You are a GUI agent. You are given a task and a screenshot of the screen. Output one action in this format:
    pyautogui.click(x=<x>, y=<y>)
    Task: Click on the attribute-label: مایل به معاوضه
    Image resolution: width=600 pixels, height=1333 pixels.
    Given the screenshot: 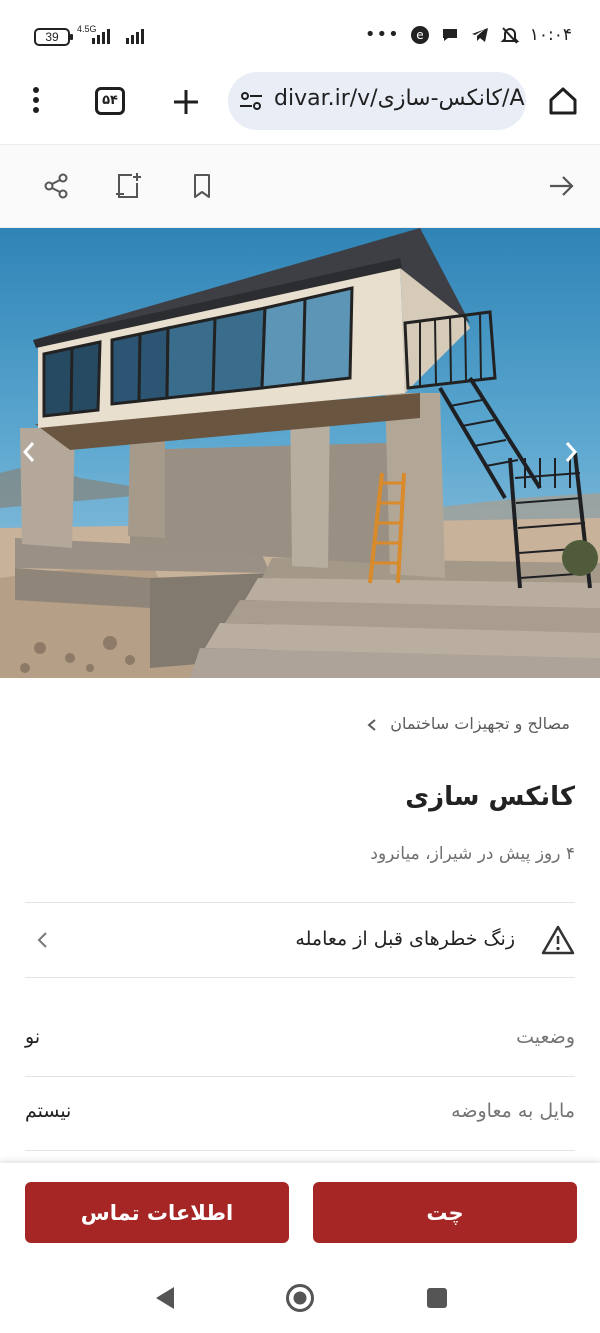 What is the action you would take?
    pyautogui.click(x=513, y=1111)
    